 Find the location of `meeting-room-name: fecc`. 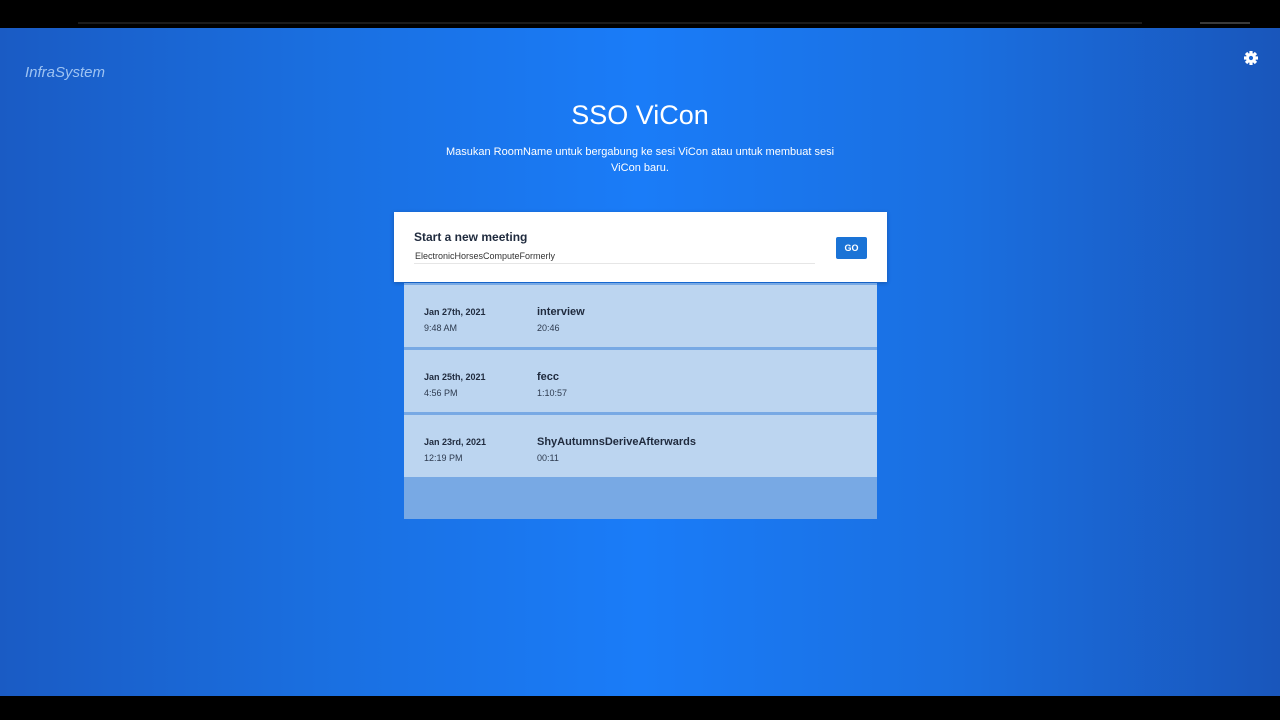

meeting-room-name: fecc is located at coordinates (548, 377).